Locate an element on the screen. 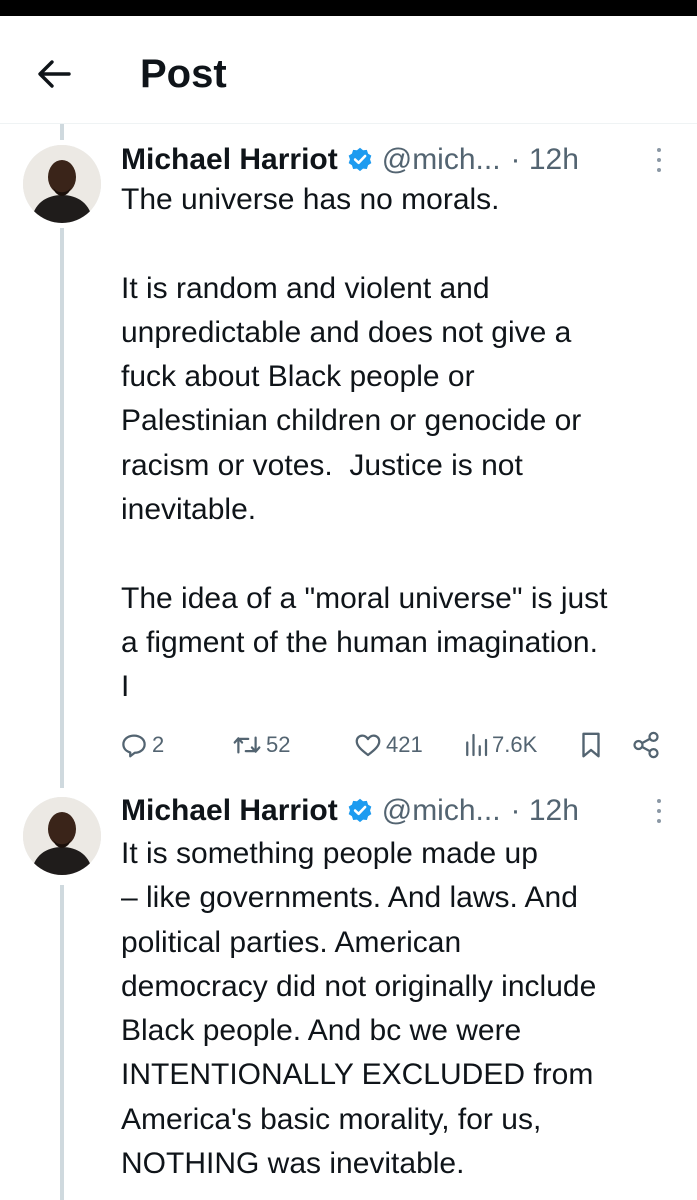  post-actions: 2 52 421 7.6K is located at coordinates (394, 745).